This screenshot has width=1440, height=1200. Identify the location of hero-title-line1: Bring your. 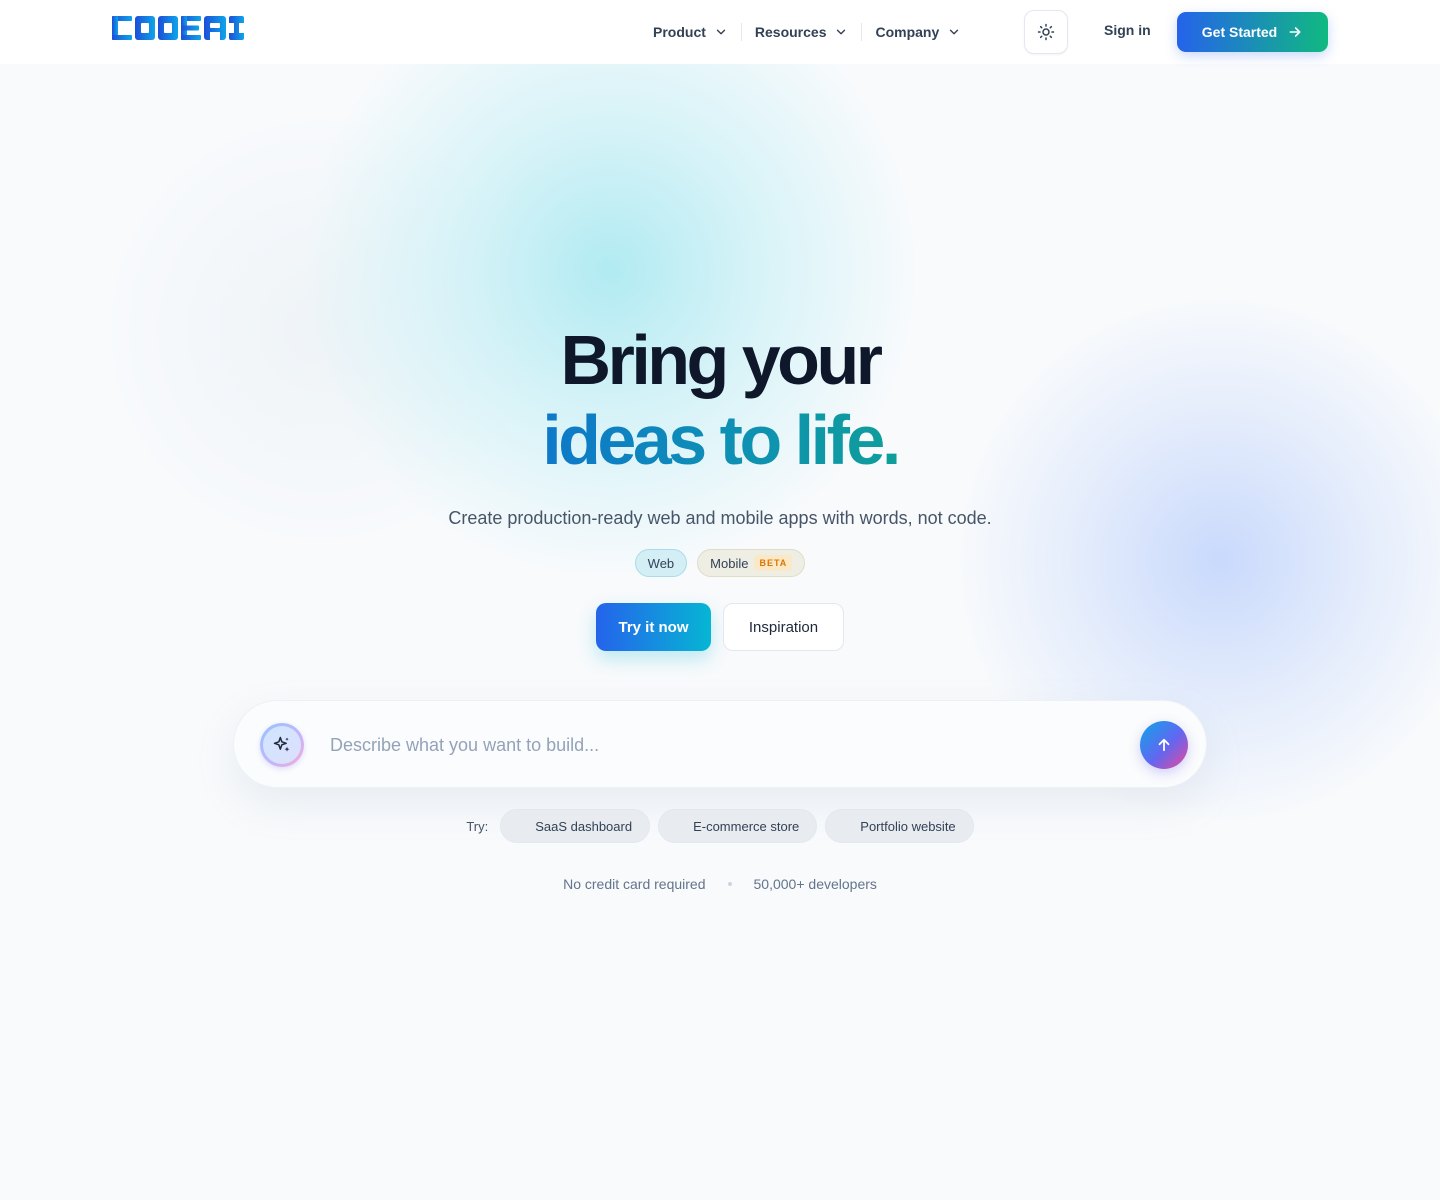
(721, 360).